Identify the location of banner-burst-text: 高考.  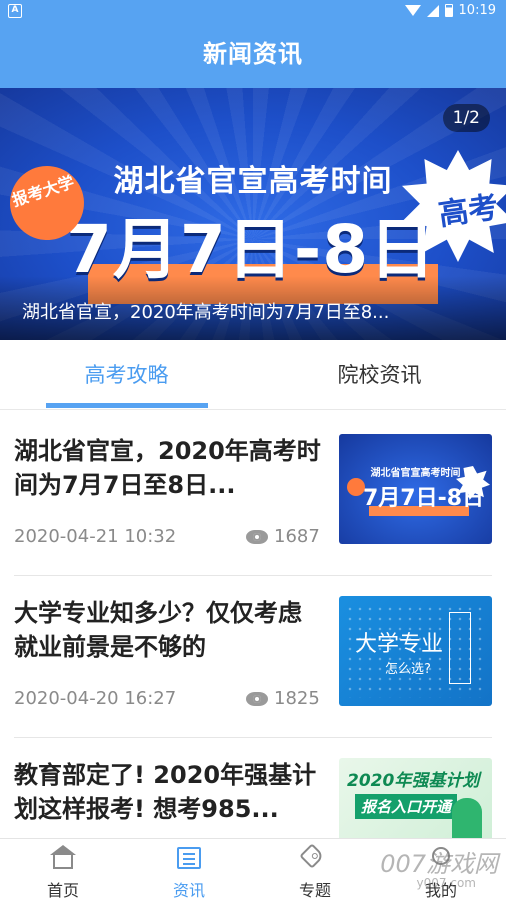
(468, 211).